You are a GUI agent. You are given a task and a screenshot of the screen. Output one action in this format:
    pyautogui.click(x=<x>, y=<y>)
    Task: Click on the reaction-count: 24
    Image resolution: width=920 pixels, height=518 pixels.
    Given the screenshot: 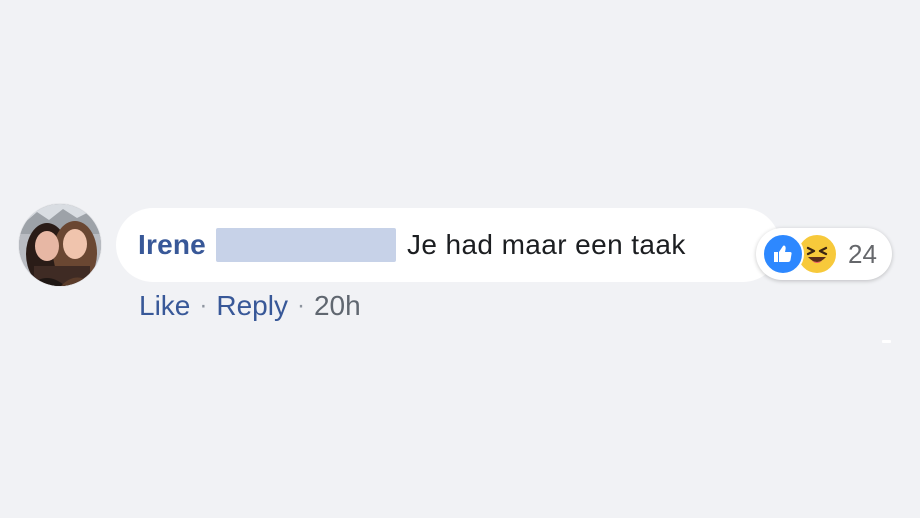 What is the action you would take?
    pyautogui.click(x=862, y=253)
    